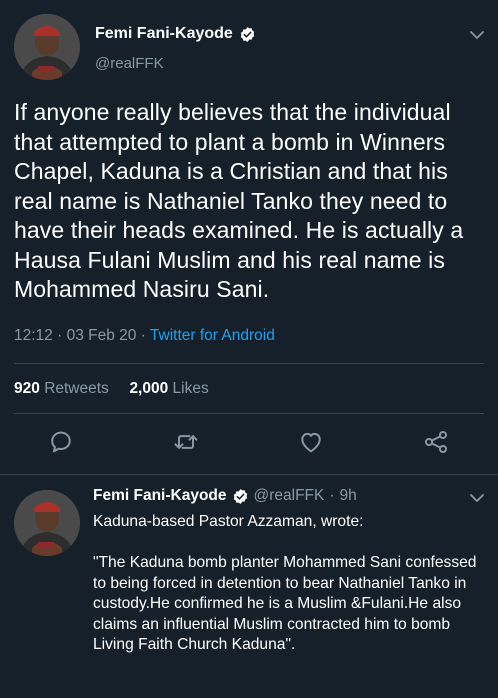  I want to click on retweets-label: Retweets, so click(76, 388).